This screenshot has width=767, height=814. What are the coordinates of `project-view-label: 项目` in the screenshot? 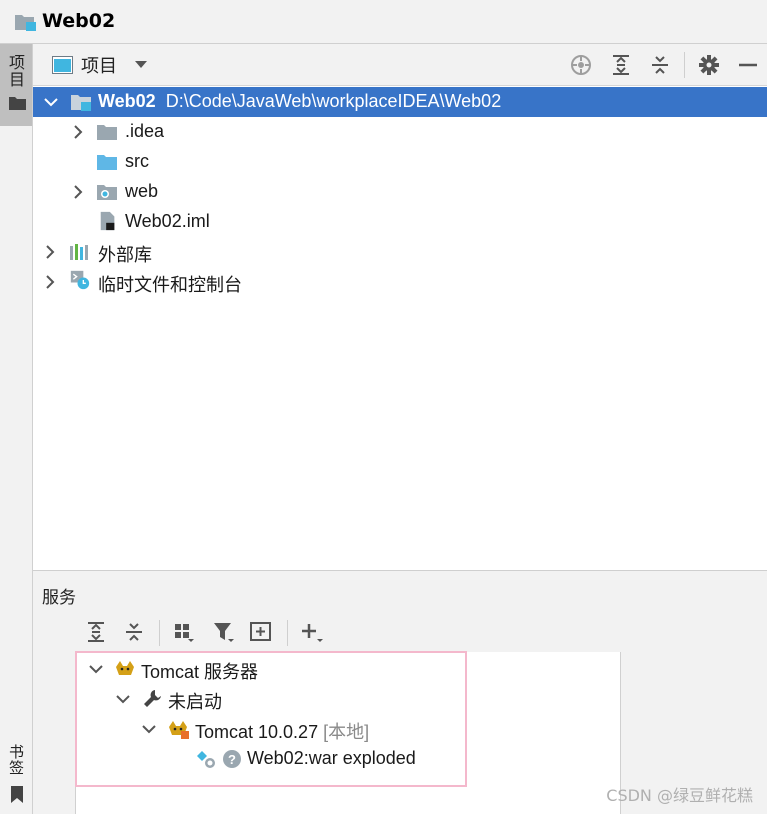 It's located at (99, 66).